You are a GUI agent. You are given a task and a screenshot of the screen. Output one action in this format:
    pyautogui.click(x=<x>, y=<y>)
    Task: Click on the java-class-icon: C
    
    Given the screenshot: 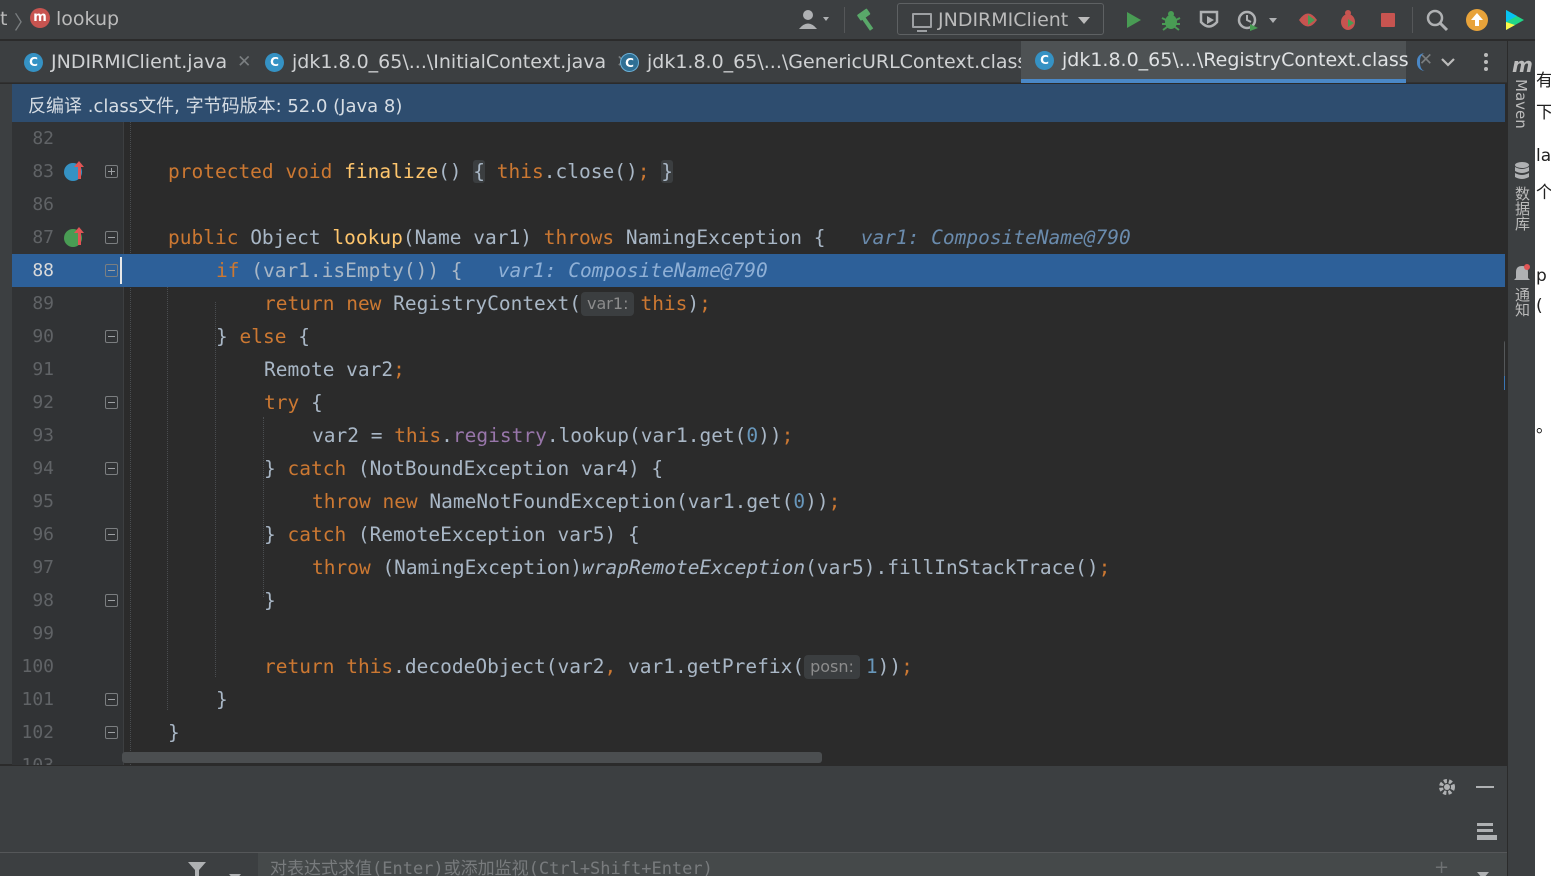 What is the action you would take?
    pyautogui.click(x=274, y=62)
    